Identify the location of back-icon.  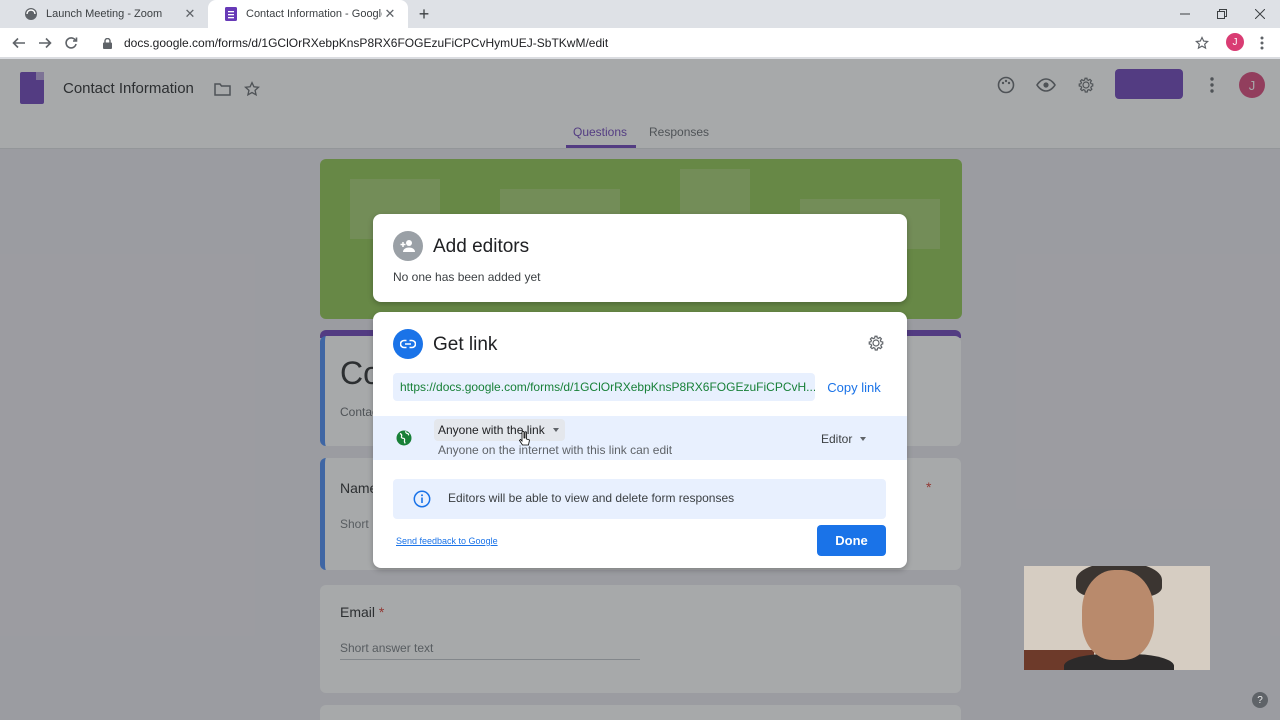
(19, 43).